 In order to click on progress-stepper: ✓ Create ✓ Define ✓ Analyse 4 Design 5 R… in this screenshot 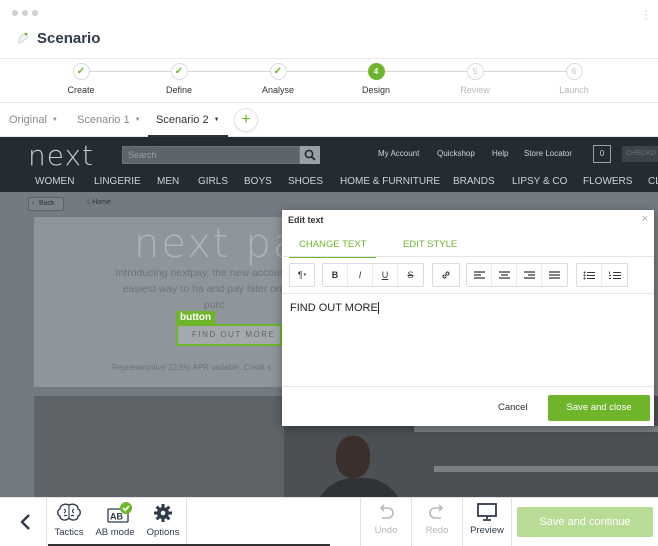, I will do `click(329, 80)`.